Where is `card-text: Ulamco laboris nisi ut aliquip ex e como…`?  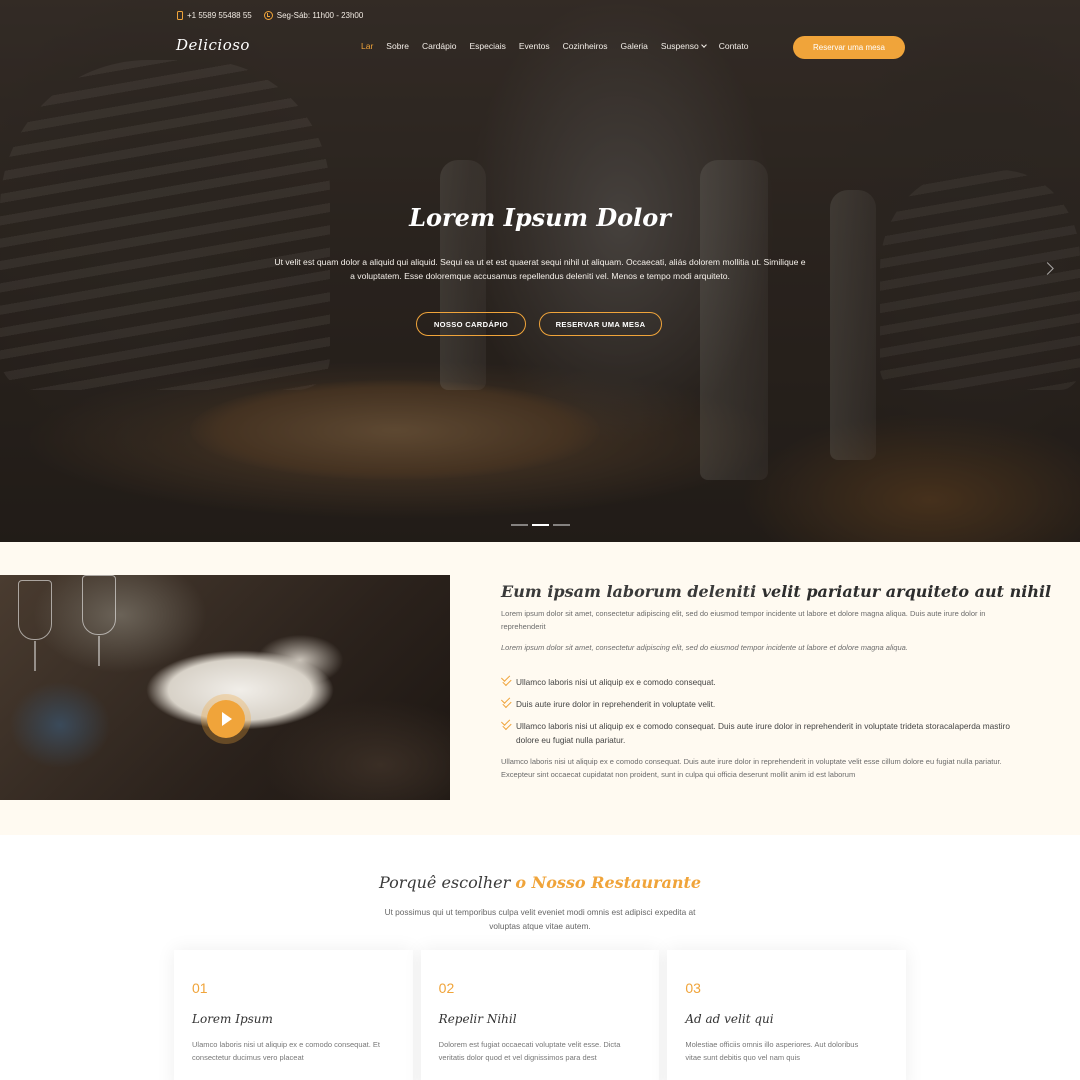 card-text: Ulamco laboris nisi ut aliquip ex e como… is located at coordinates (286, 1051).